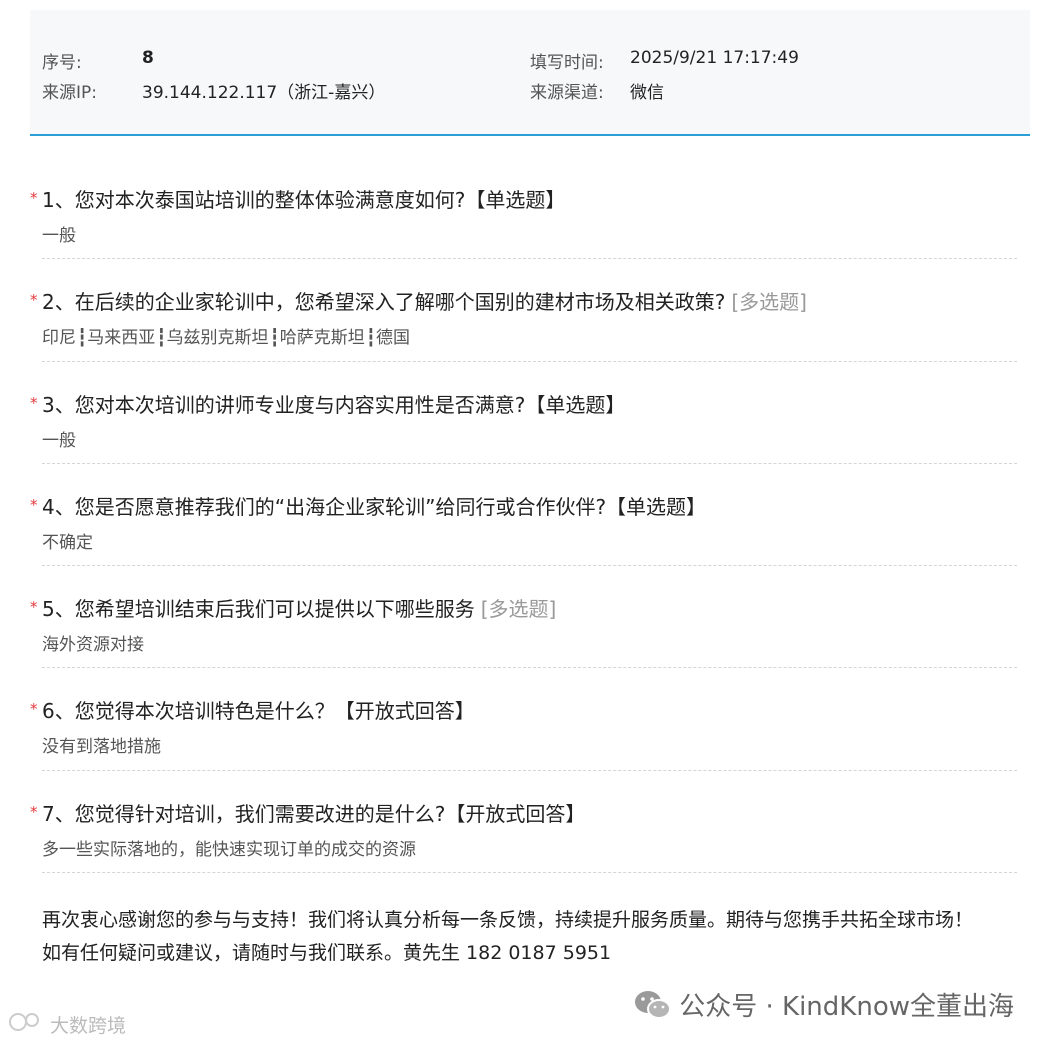  I want to click on watermark-left-text: 大数跨境, so click(88, 1026).